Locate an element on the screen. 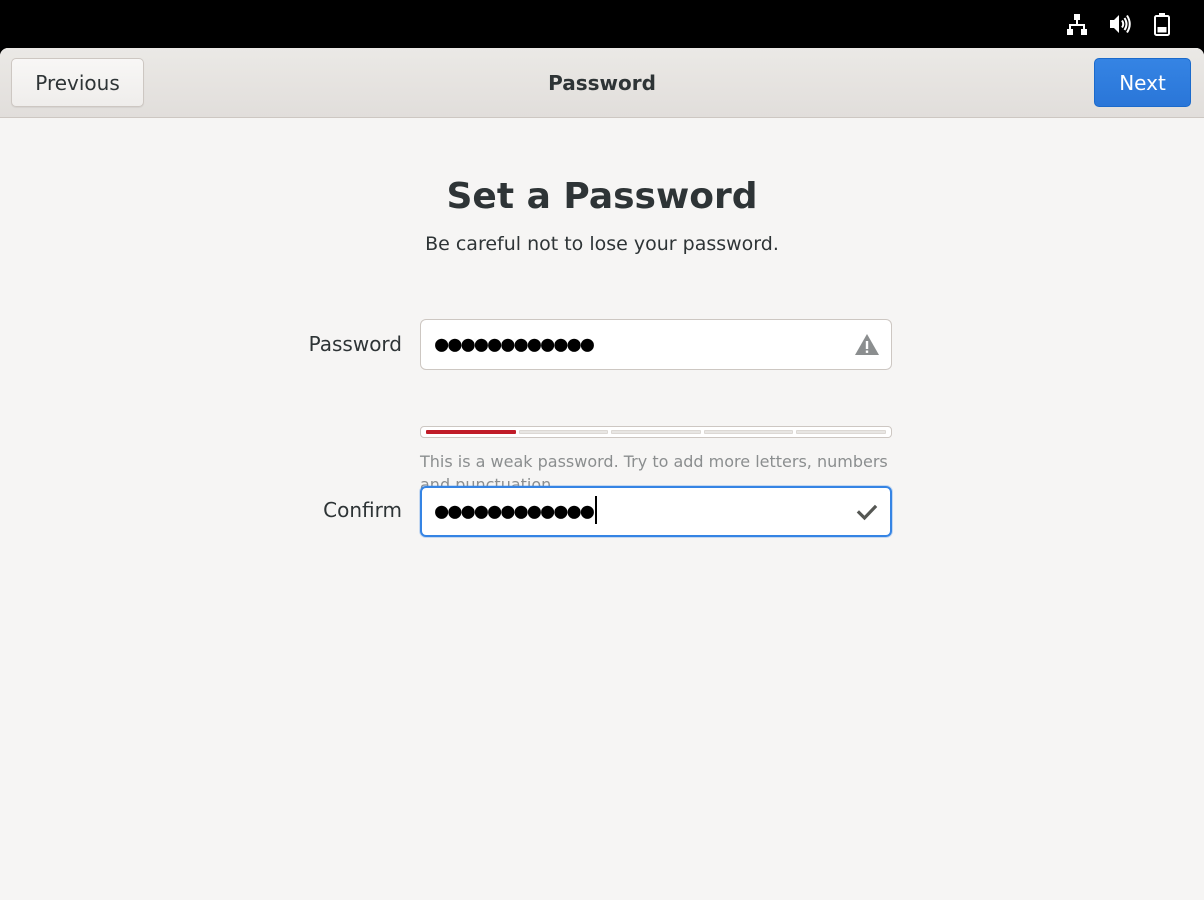 Image resolution: width=1204 pixels, height=900 pixels. header-bar: Previous Password Next is located at coordinates (602, 83).